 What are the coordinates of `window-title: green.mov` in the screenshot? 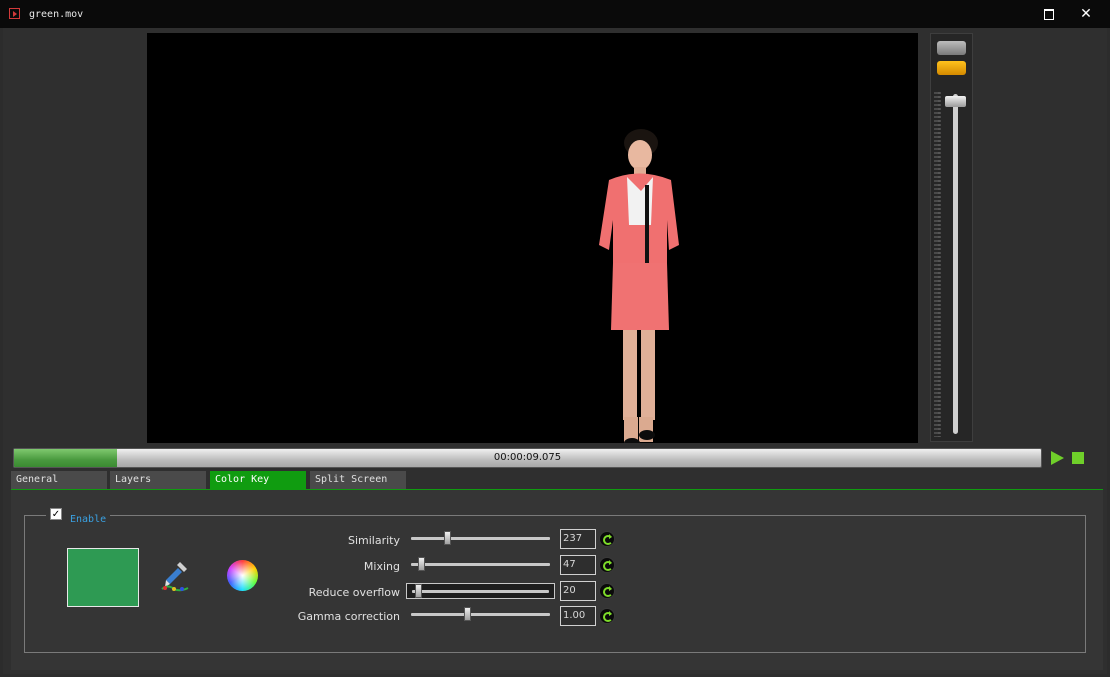 It's located at (56, 14).